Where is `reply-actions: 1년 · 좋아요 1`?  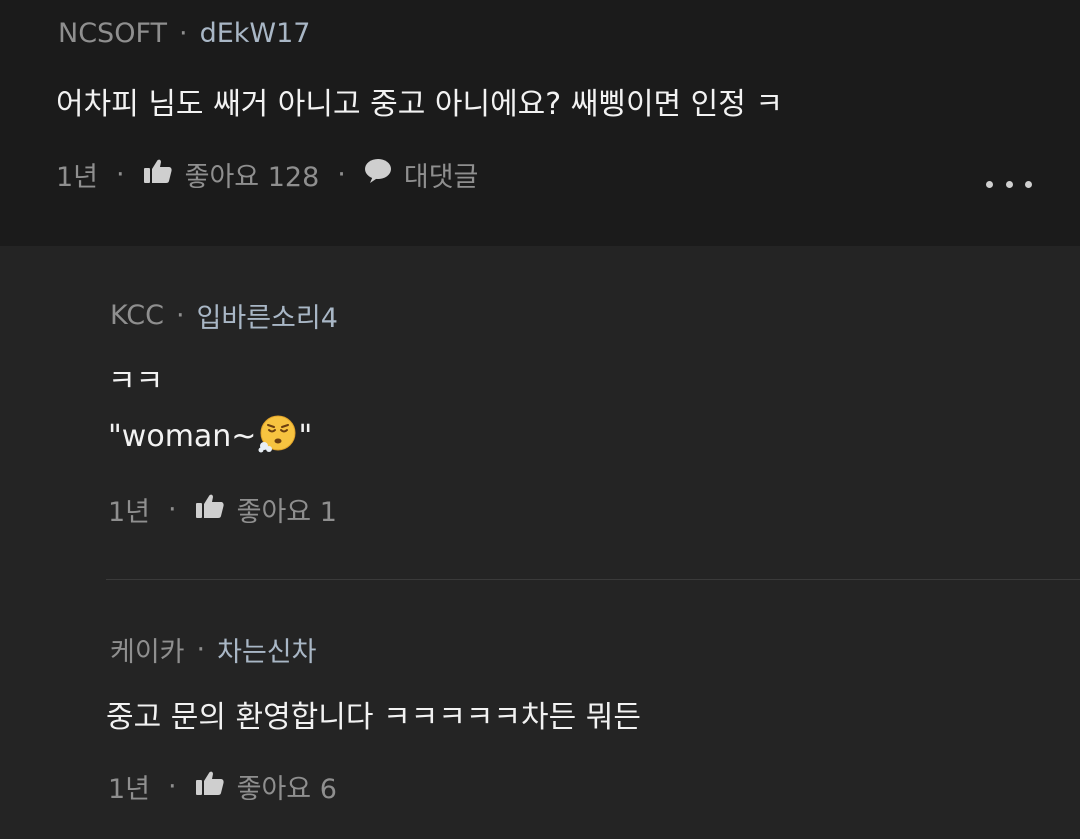
reply-actions: 1년 · 좋아요 1 is located at coordinates (222, 509).